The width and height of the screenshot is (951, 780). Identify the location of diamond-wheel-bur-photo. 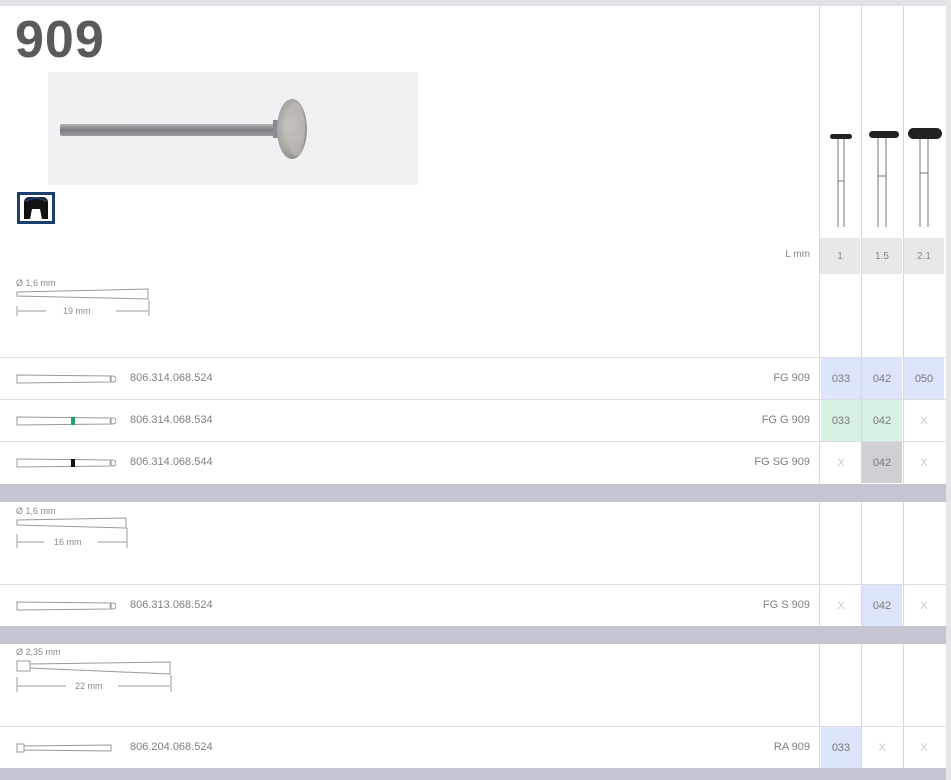
(233, 128).